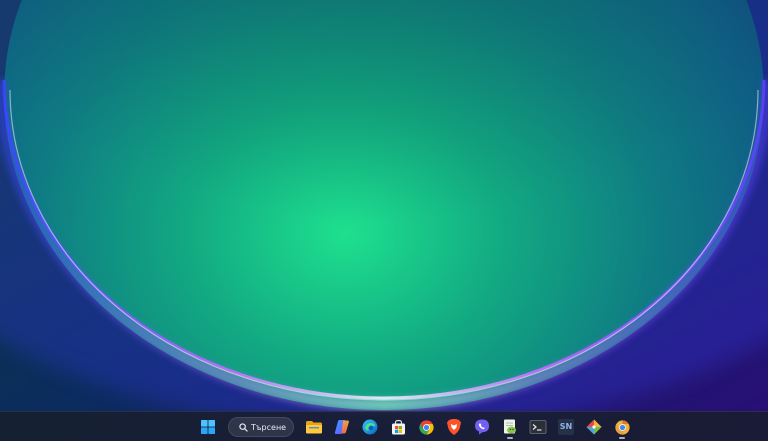 The width and height of the screenshot is (768, 441). I want to click on windows-start-icon, so click(208, 427).